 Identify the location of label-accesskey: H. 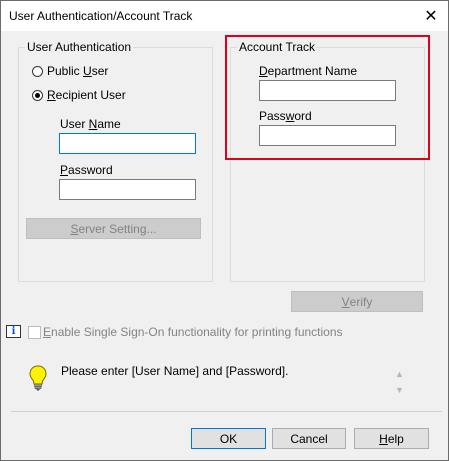
(383, 438).